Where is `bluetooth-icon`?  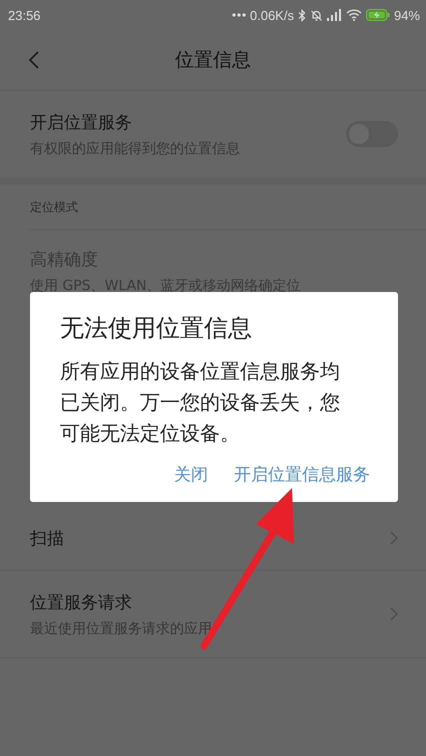 bluetooth-icon is located at coordinates (302, 15).